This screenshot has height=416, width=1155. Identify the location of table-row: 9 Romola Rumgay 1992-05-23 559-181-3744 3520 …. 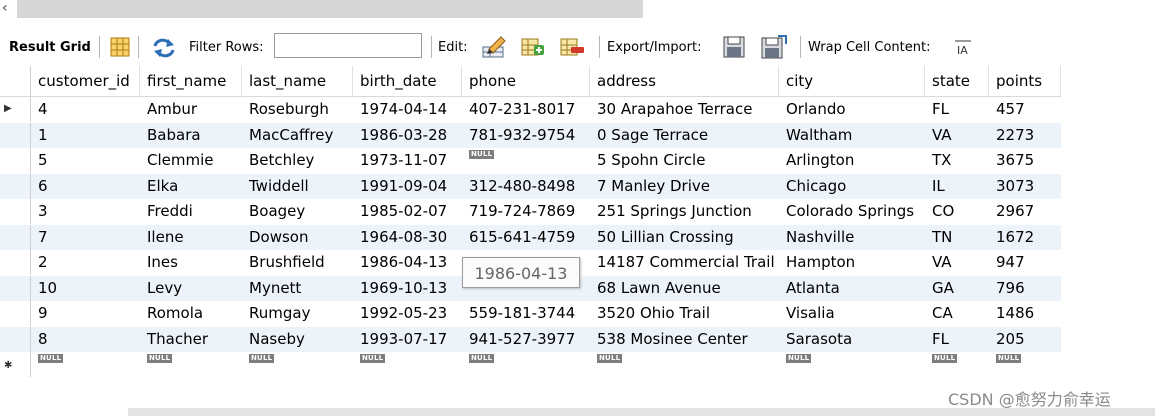
(530, 313).